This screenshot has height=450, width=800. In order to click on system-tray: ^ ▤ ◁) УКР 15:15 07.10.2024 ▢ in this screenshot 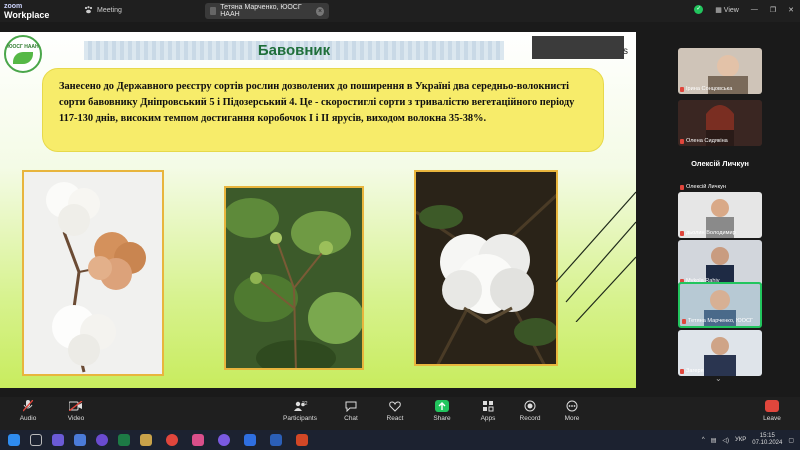, I will do `click(748, 440)`.